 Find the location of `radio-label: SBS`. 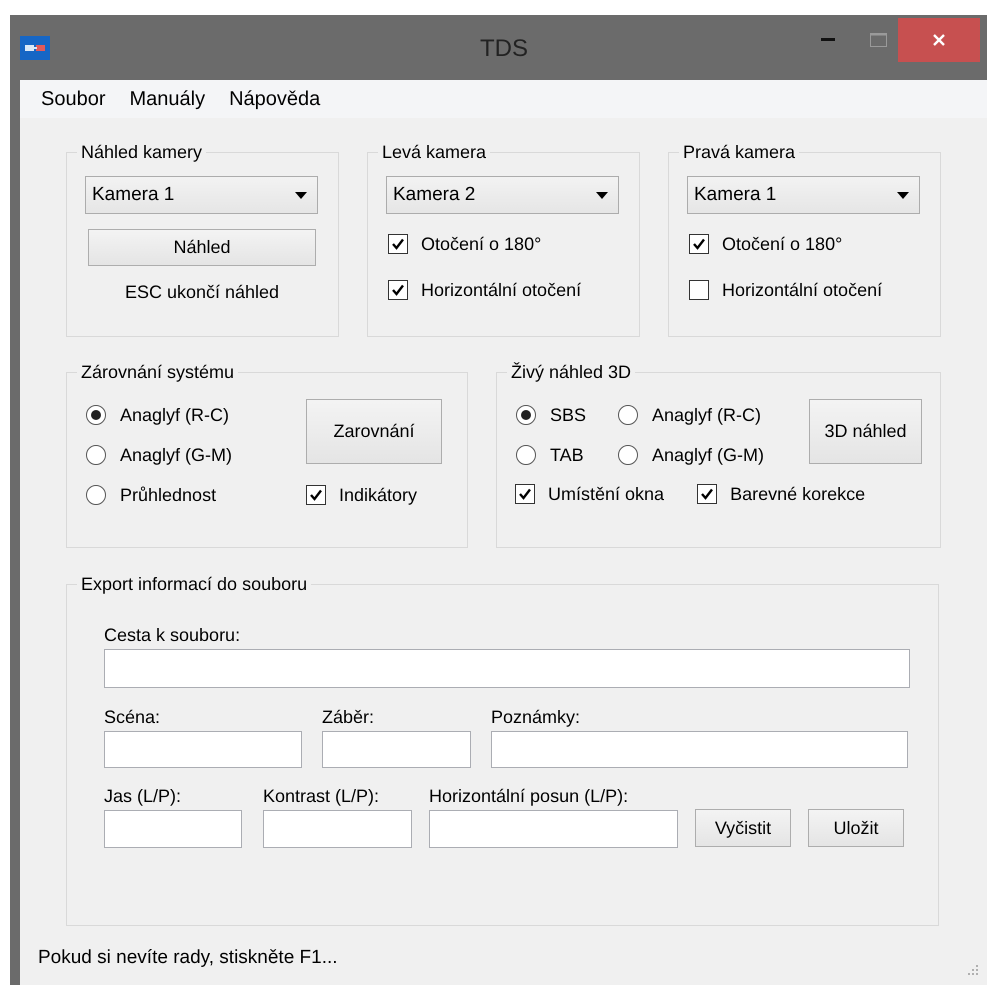

radio-label: SBS is located at coordinates (568, 415).